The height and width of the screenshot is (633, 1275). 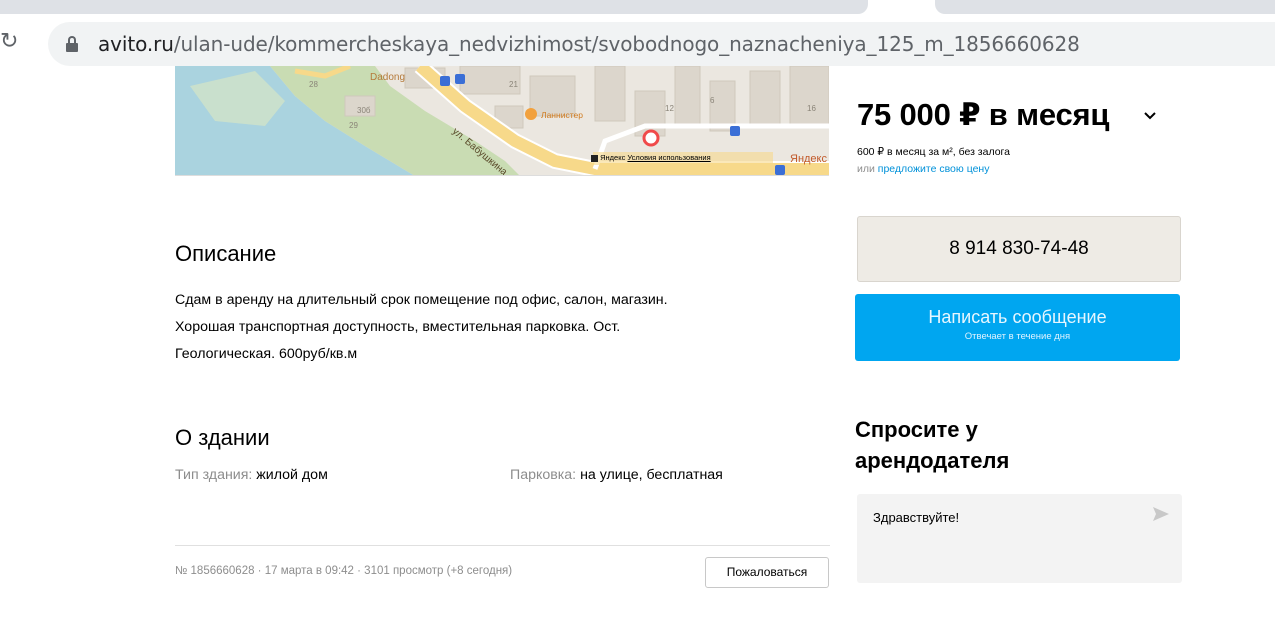 I want to click on ask-seller-title: Спросите у арендодателя, so click(x=932, y=445).